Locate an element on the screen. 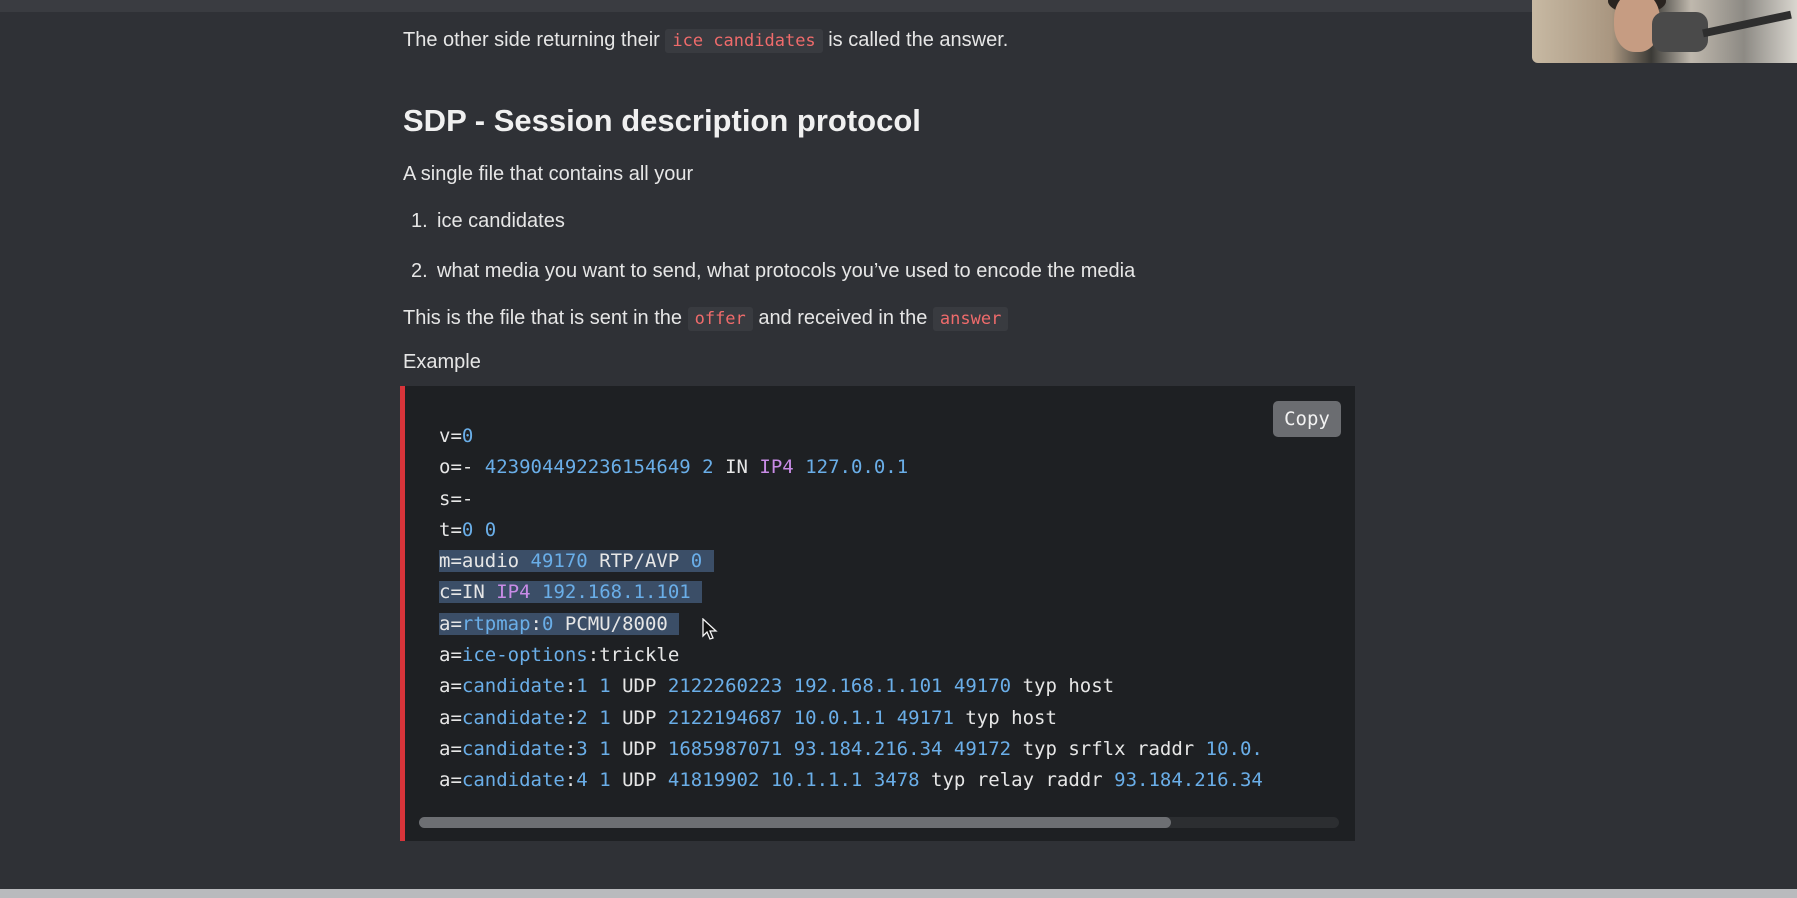 The width and height of the screenshot is (1797, 898). section-heading: SDP - Session description protocol is located at coordinates (662, 120).